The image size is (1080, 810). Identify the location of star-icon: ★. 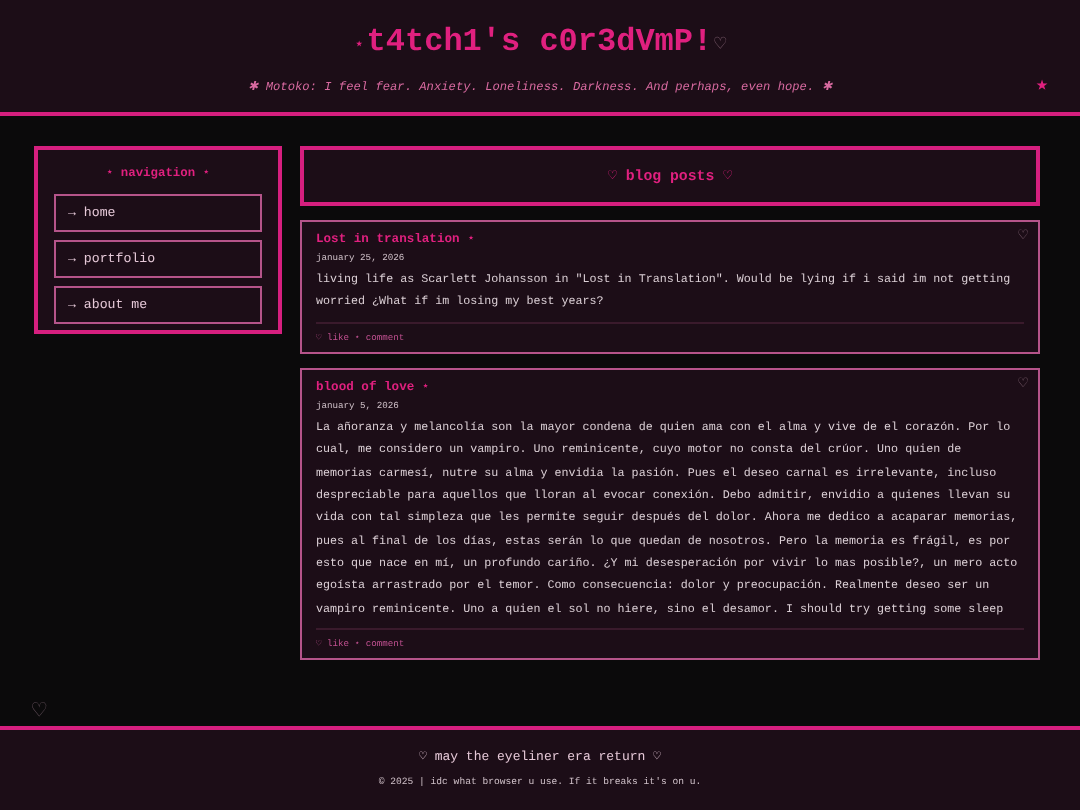
(1041, 86).